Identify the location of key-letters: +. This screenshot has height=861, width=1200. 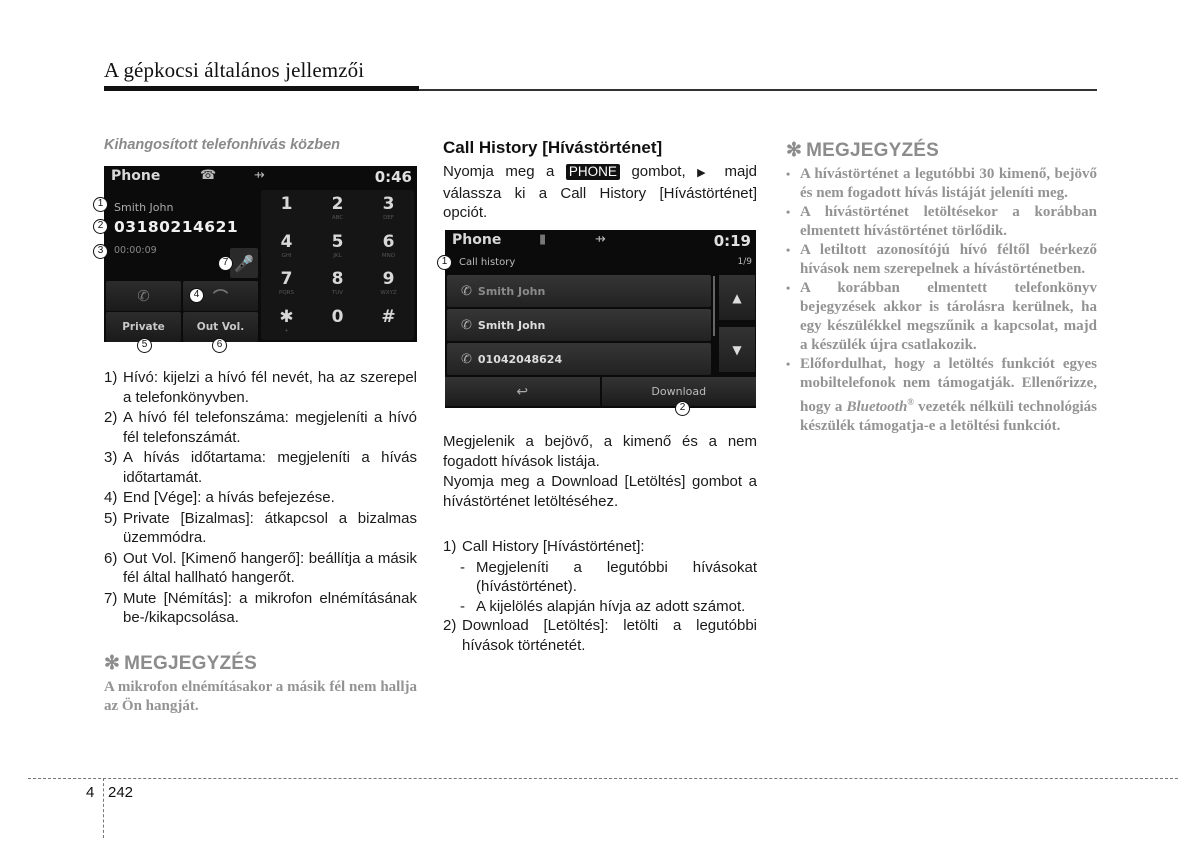
(286, 330).